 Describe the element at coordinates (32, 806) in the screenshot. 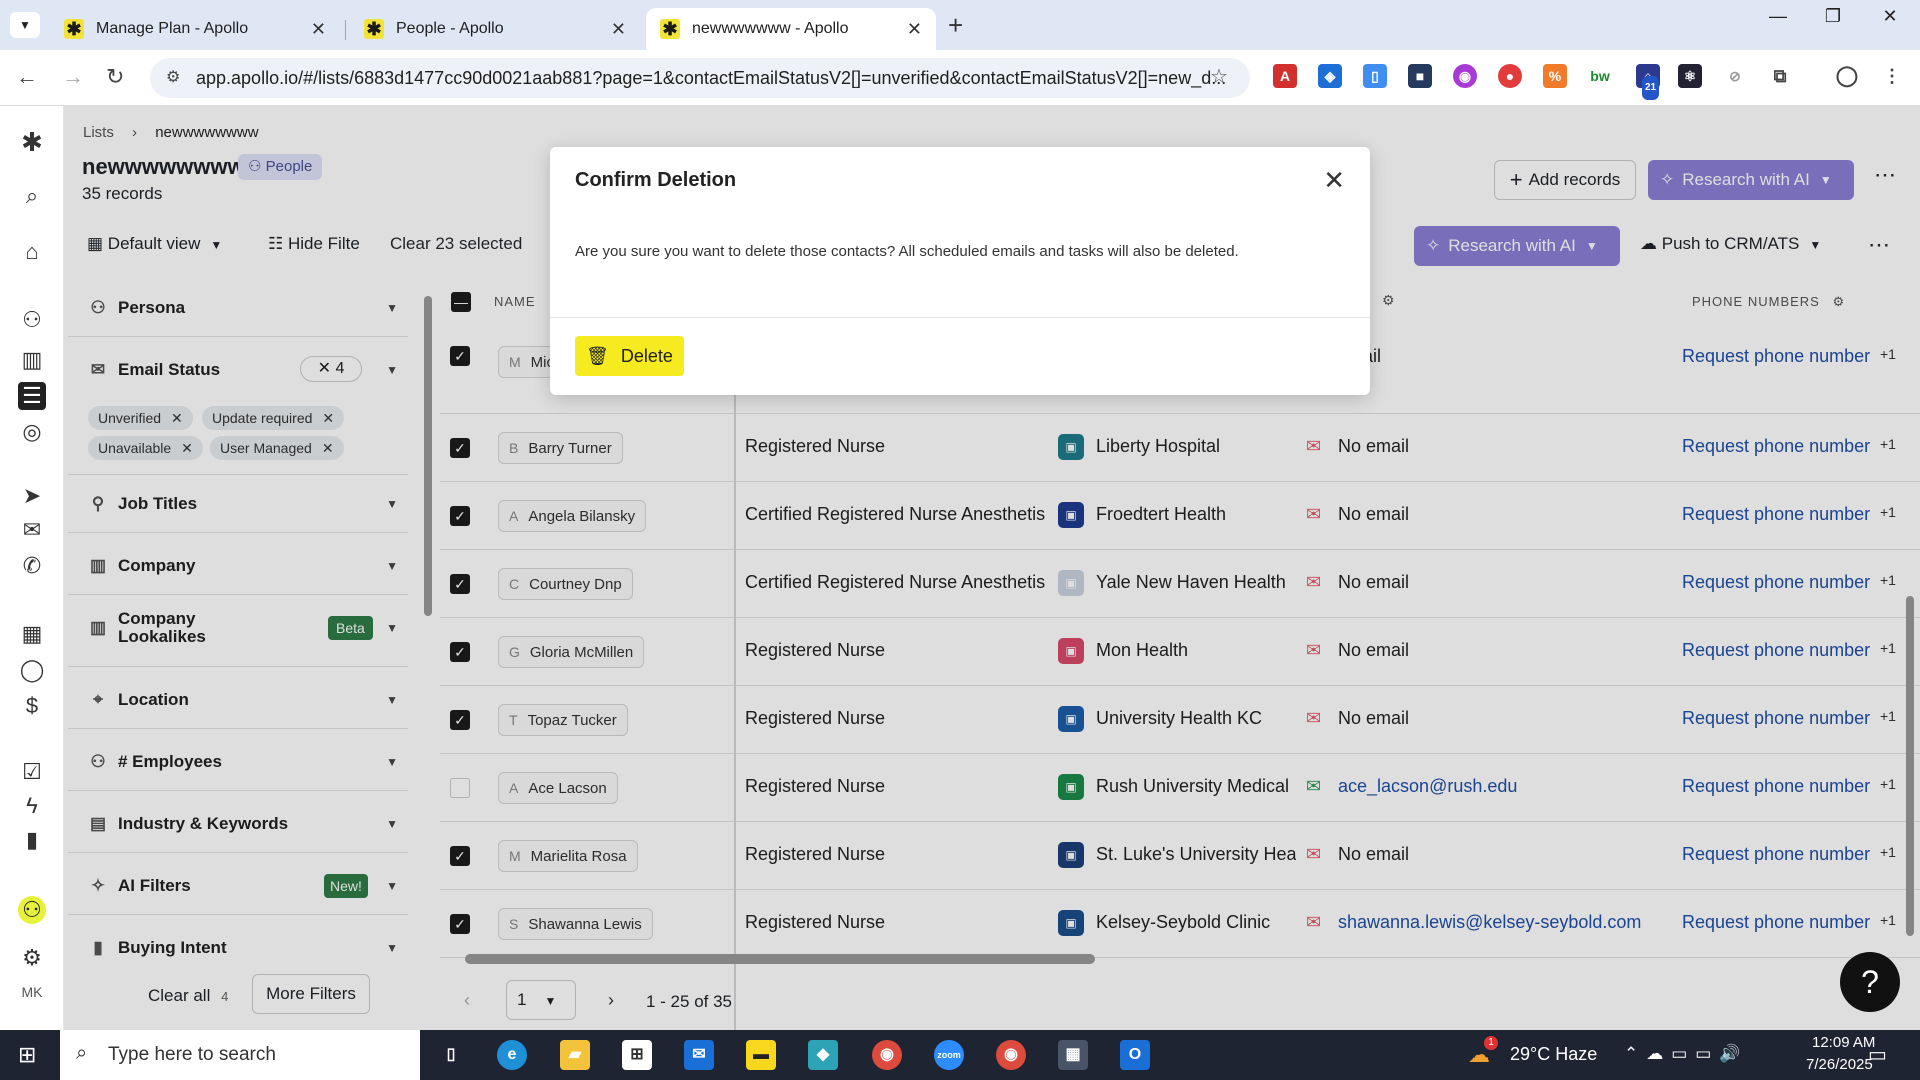

I see `workflows-icon: ϟ` at that location.